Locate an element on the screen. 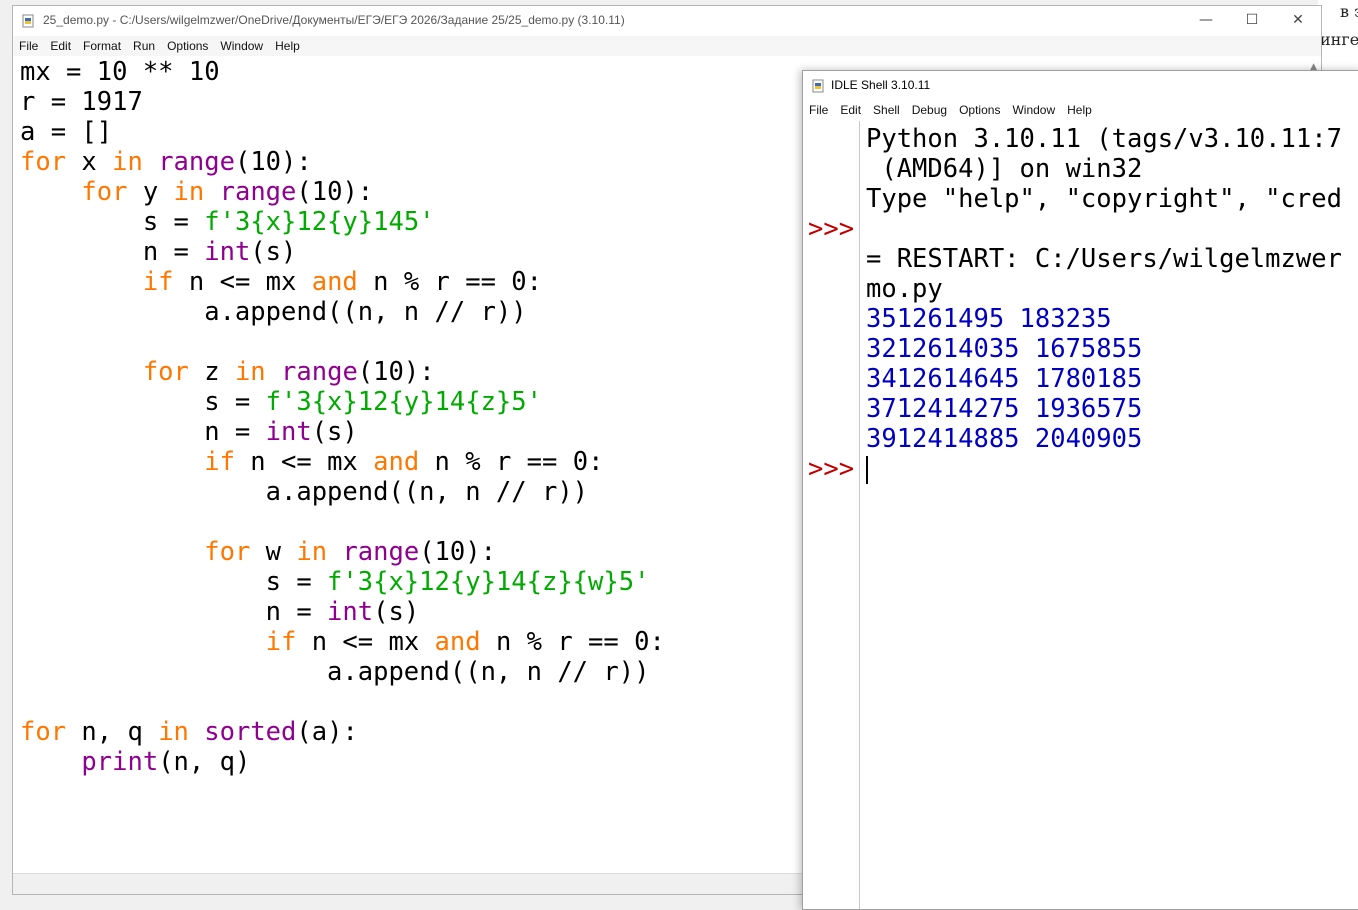  text-cursor is located at coordinates (867, 470).